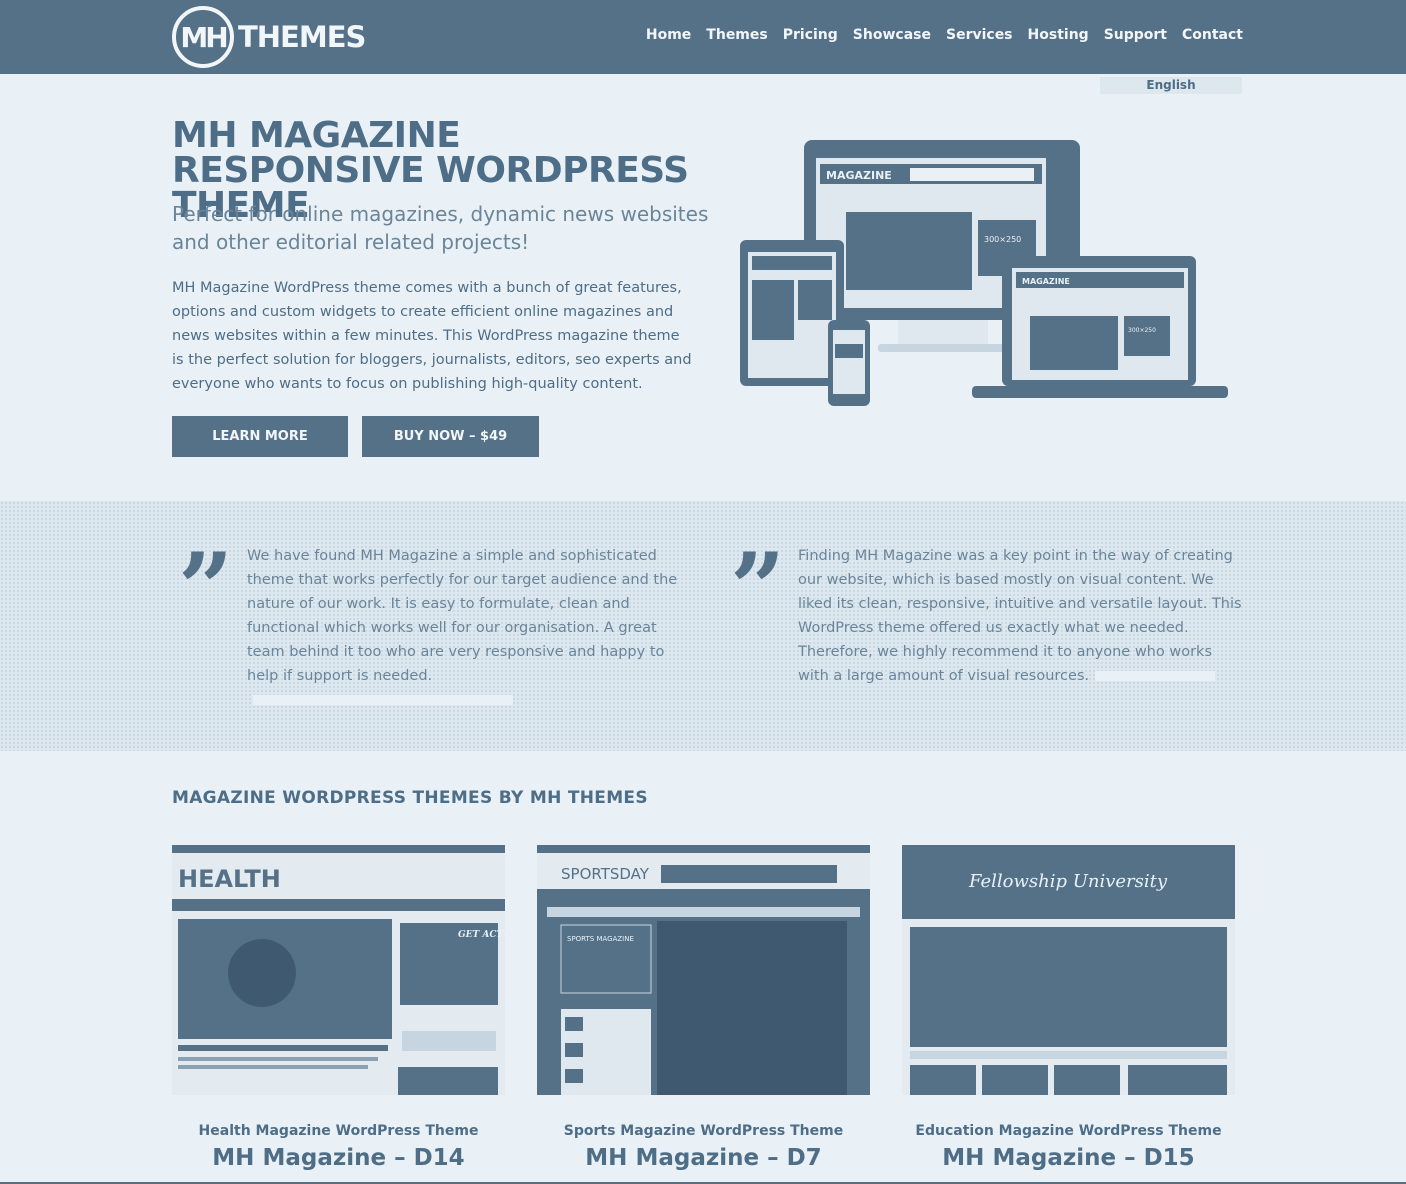 The width and height of the screenshot is (1406, 1184). What do you see at coordinates (1002, 239) in the screenshot?
I see `mockup-ad-desktop: 300×250` at bounding box center [1002, 239].